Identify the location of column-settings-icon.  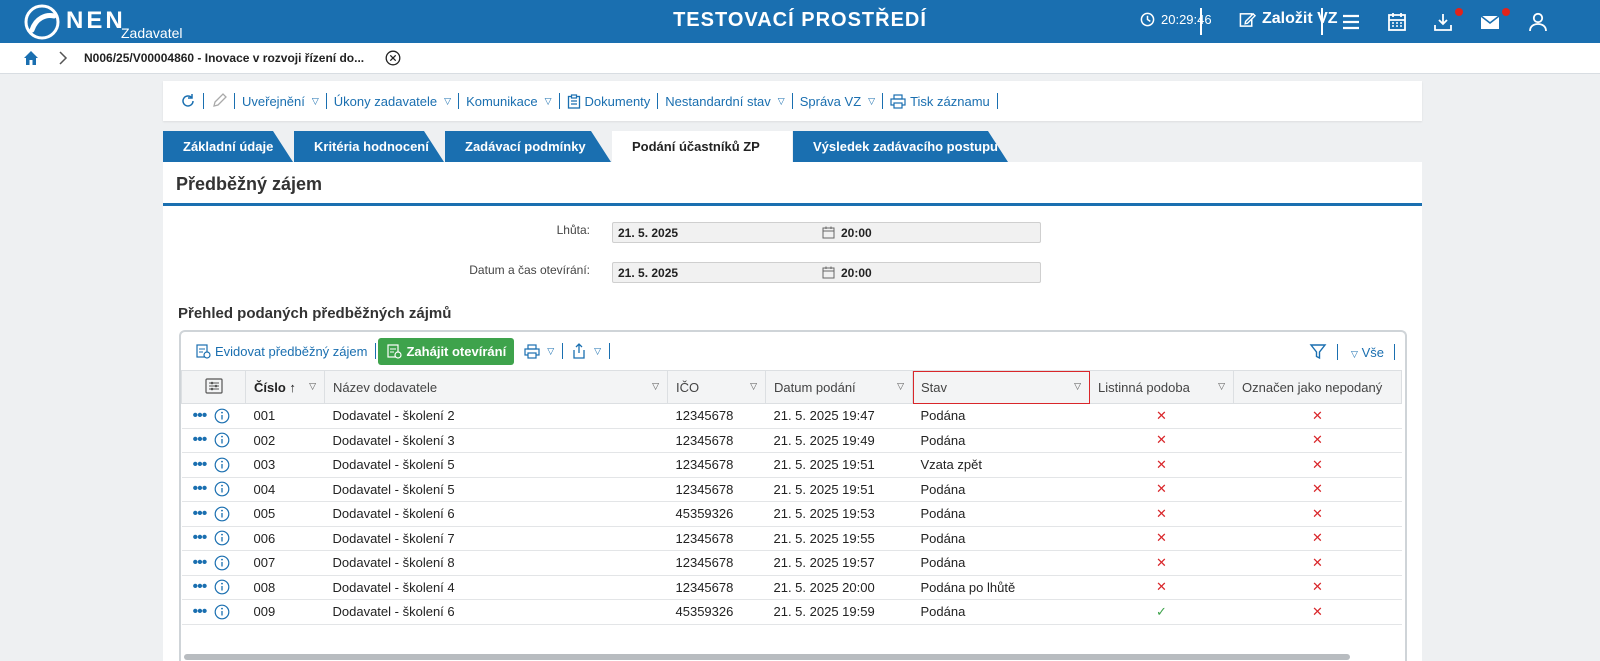
(213, 385).